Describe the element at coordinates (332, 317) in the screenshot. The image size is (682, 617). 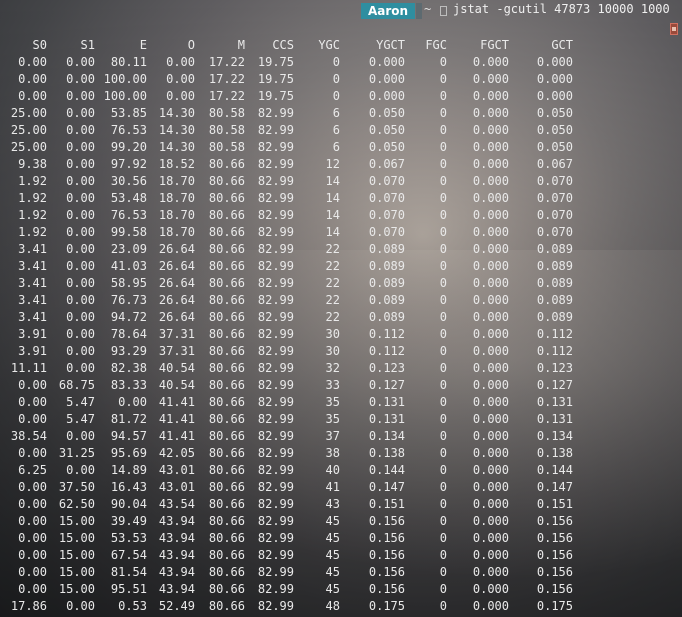
I see `table-cell-ygc: 22` at that location.